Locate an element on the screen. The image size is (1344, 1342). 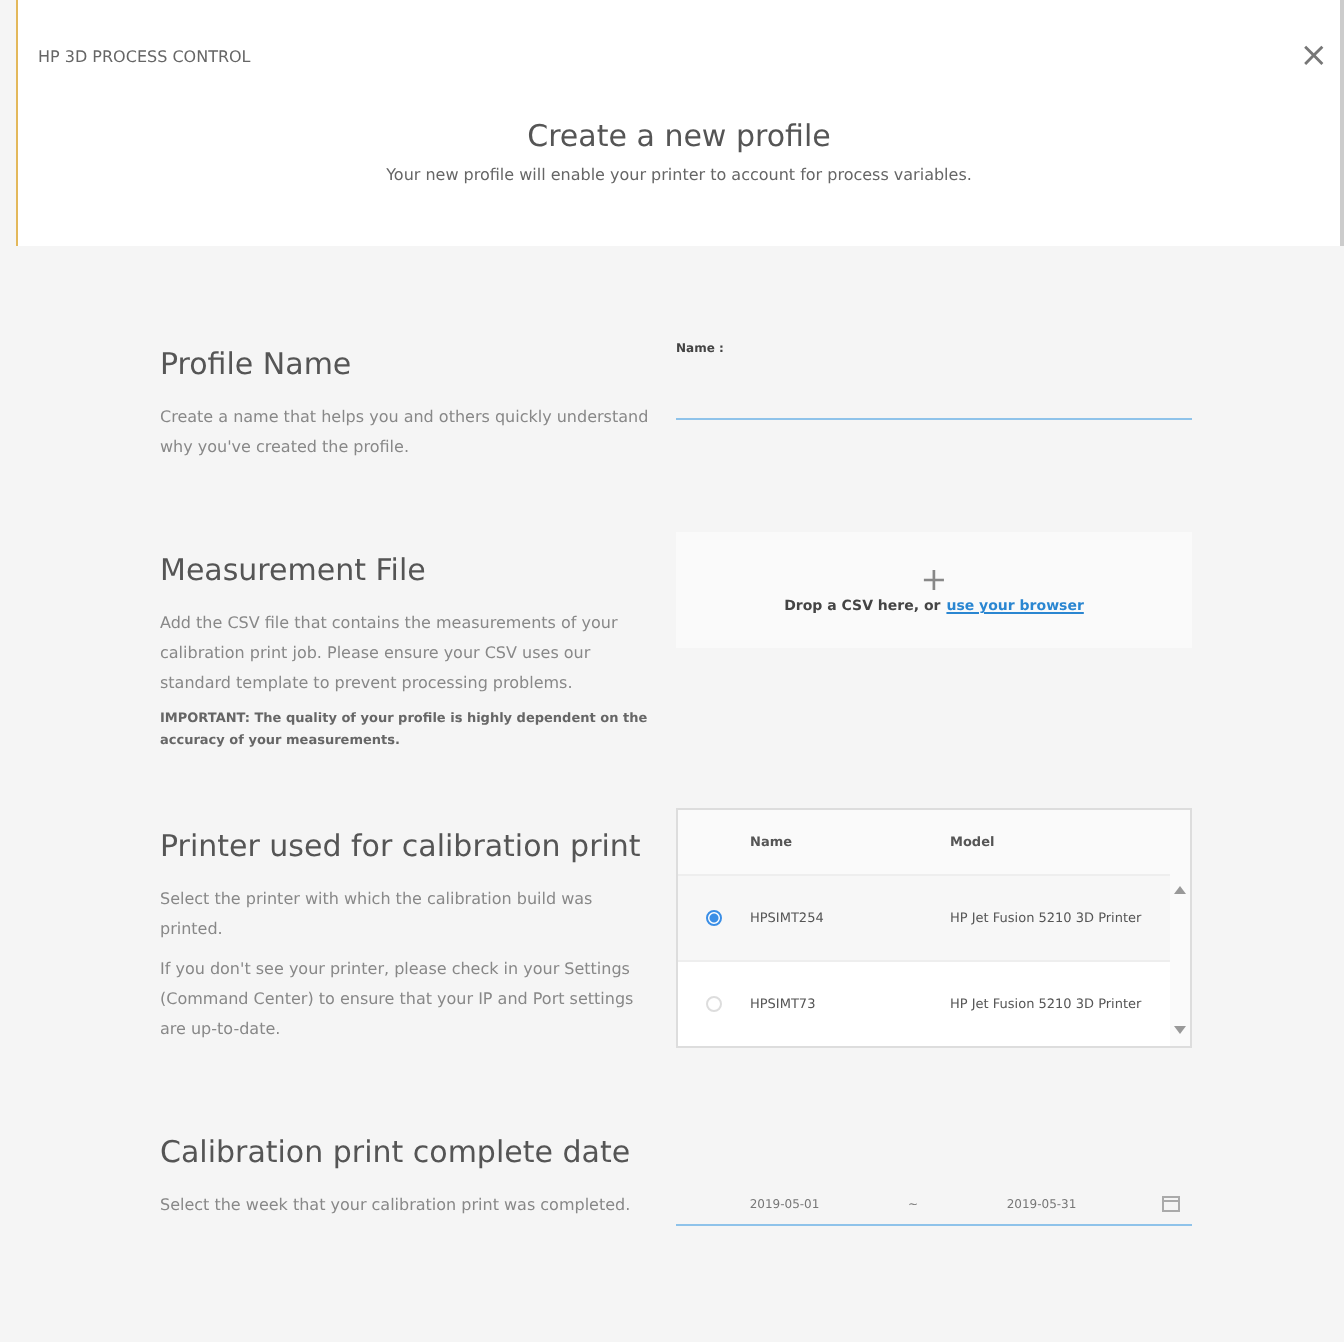
plus-icon: + is located at coordinates (934, 580).